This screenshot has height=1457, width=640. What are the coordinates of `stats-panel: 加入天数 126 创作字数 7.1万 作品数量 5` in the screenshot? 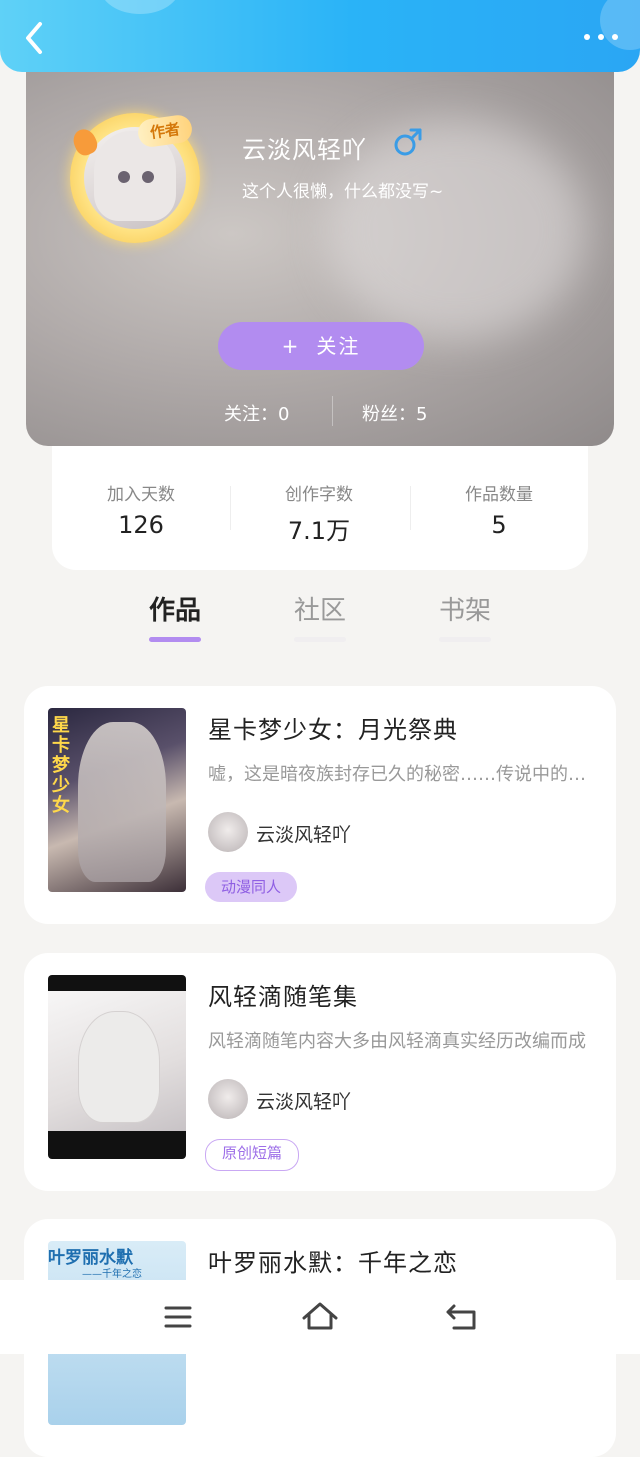 It's located at (320, 500).